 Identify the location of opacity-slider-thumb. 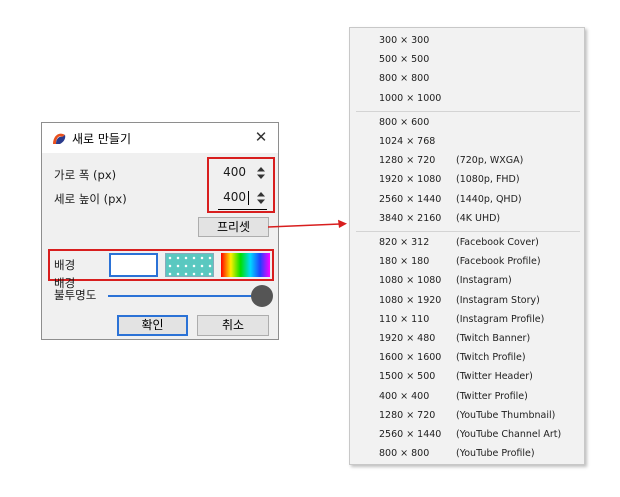
(262, 296).